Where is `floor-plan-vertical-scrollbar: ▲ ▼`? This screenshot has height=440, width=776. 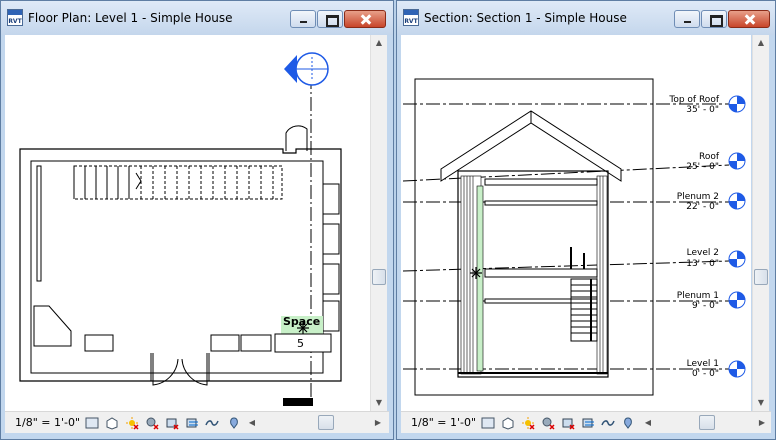 floor-plan-vertical-scrollbar: ▲ ▼ is located at coordinates (378, 223).